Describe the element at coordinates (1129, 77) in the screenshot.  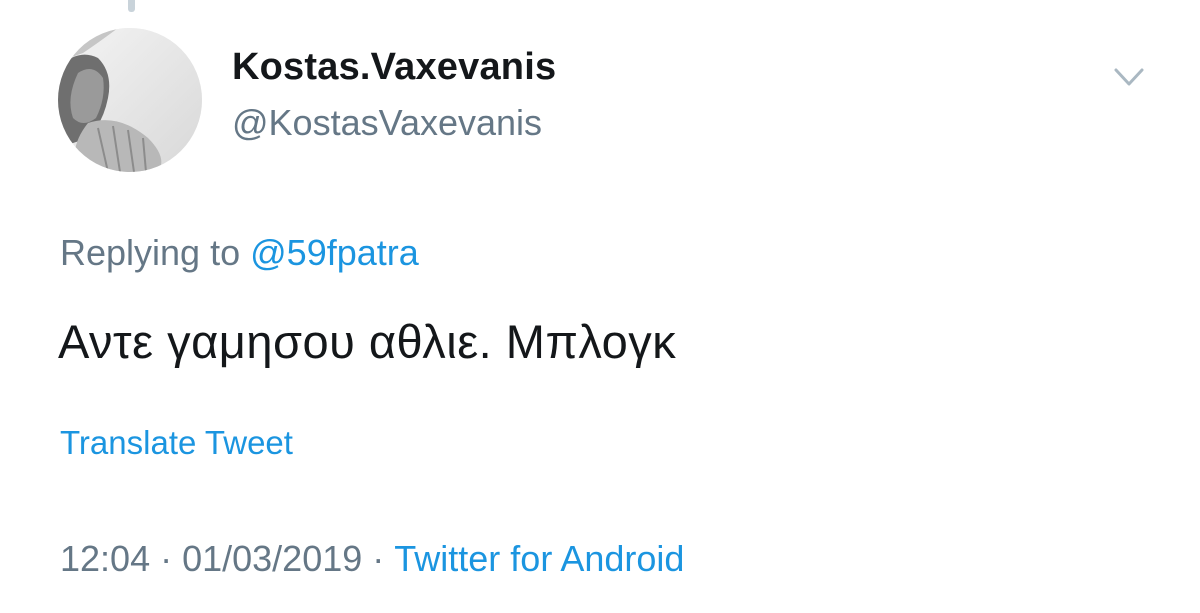
I see `chevron-down-icon` at that location.